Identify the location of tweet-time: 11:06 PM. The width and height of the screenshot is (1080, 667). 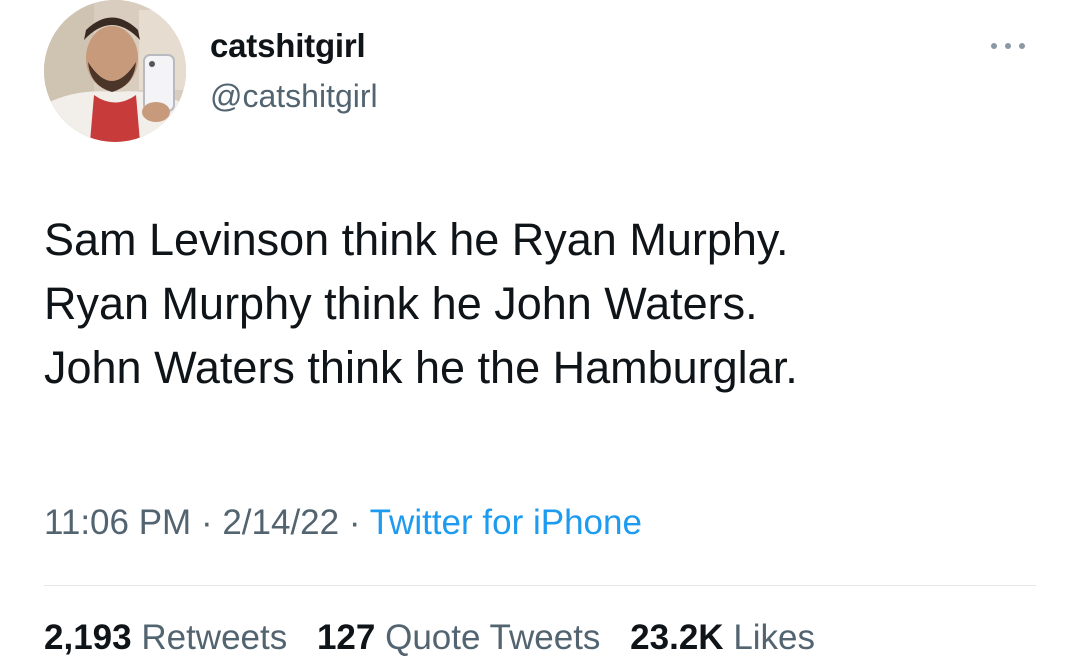
(117, 522).